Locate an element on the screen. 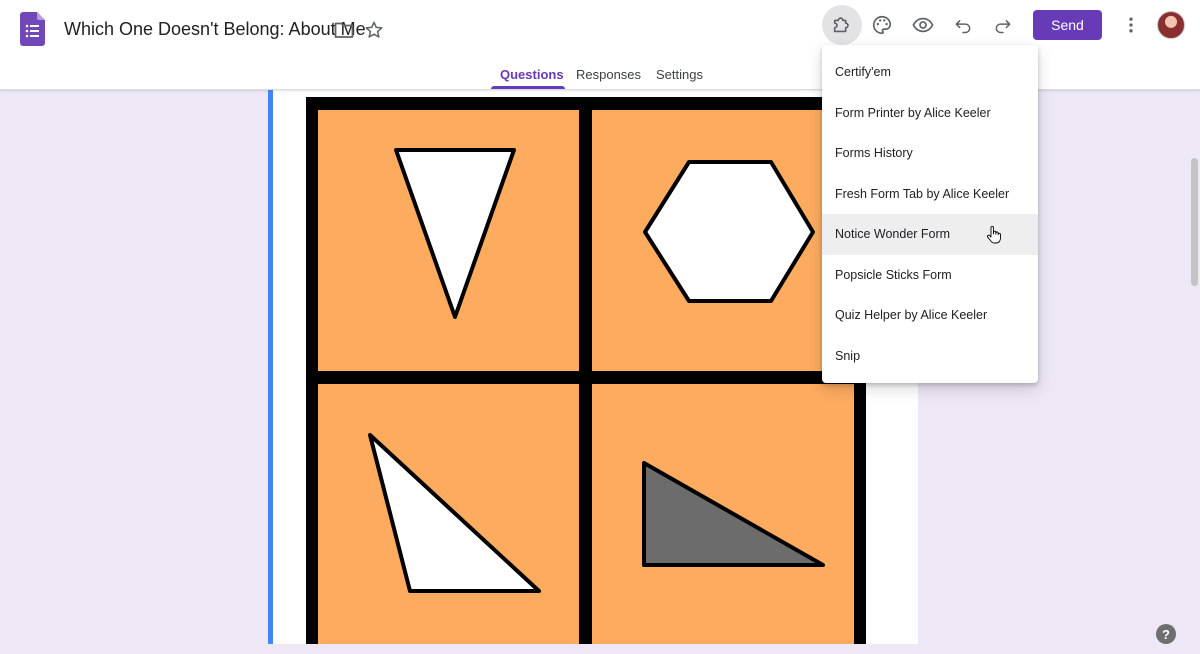 Image resolution: width=1200 pixels, height=654 pixels. menu-item-forms-history: Forms History is located at coordinates (930, 153).